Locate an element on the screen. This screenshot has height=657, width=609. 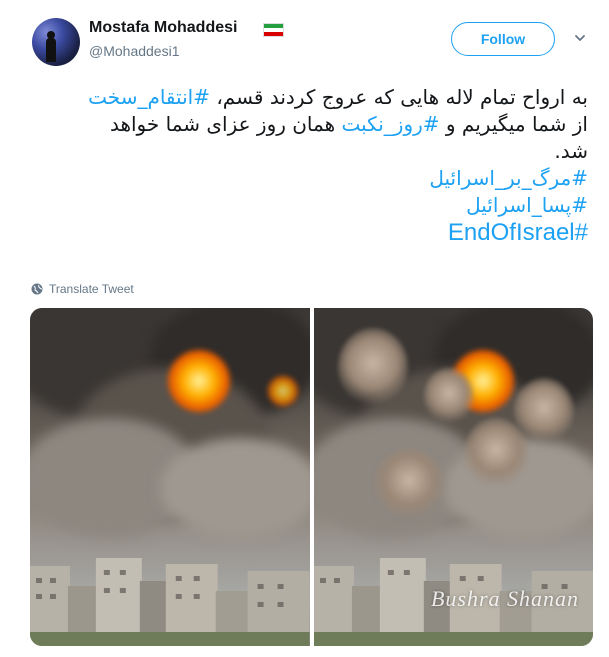
hashtag-end-of-israel: #EndOfIsrael is located at coordinates (518, 232).